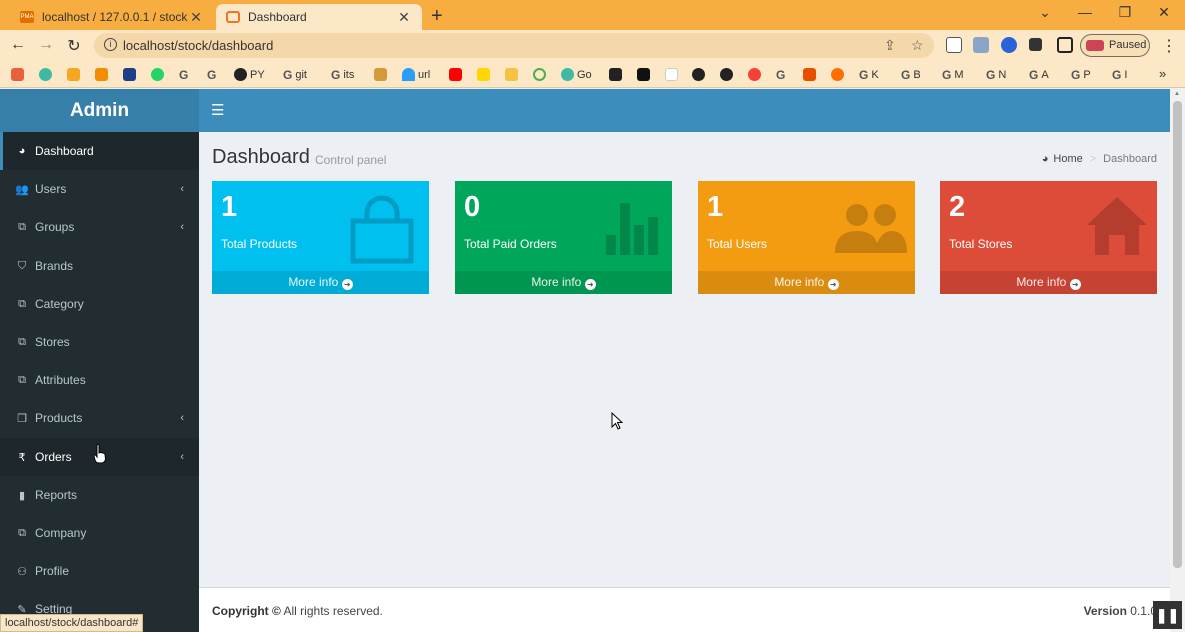 The image size is (1185, 632). What do you see at coordinates (917, 45) in the screenshot?
I see `bookmark-star-icon: ☆` at bounding box center [917, 45].